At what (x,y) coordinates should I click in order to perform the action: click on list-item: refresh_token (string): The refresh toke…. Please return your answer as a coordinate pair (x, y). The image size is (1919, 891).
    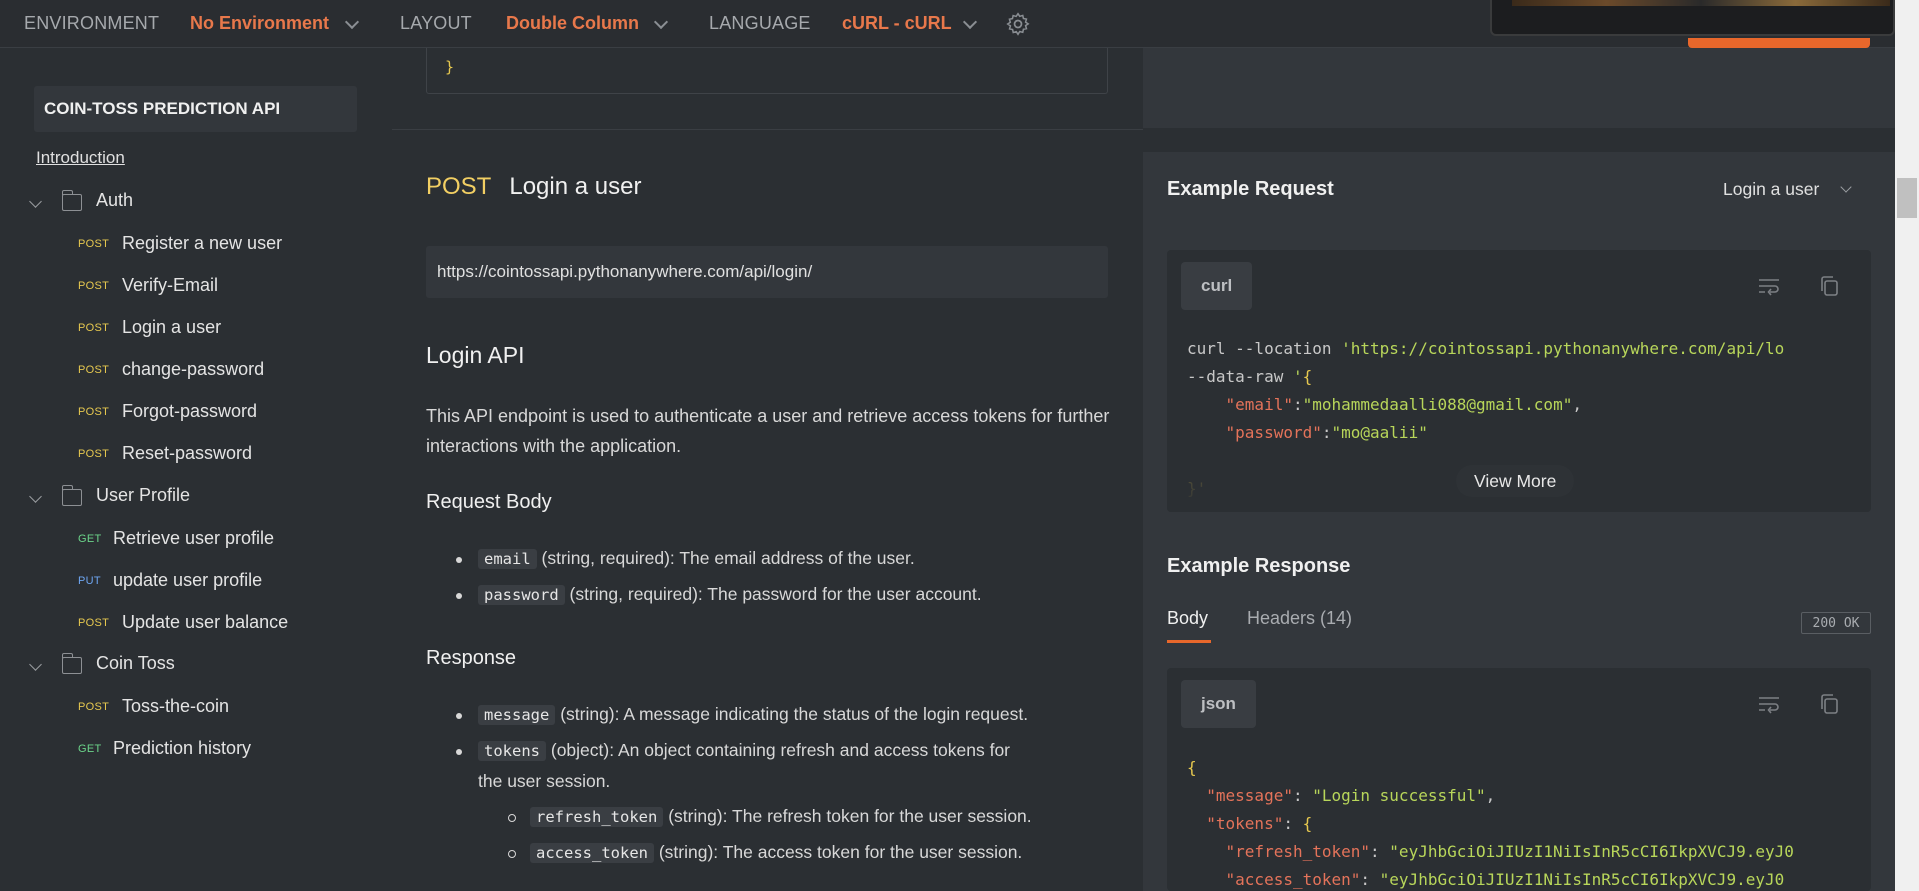
    Looking at the image, I should click on (770, 816).